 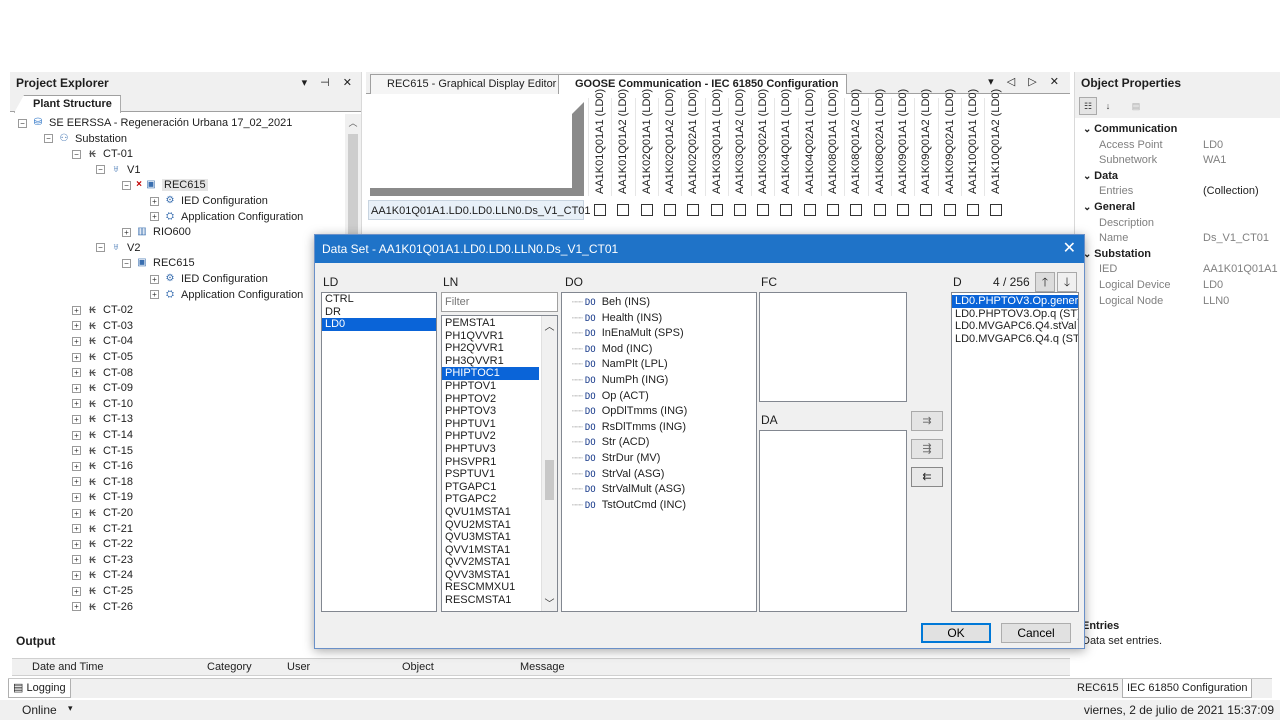 What do you see at coordinates (1036, 633) in the screenshot?
I see `cancel-button: Cancel` at bounding box center [1036, 633].